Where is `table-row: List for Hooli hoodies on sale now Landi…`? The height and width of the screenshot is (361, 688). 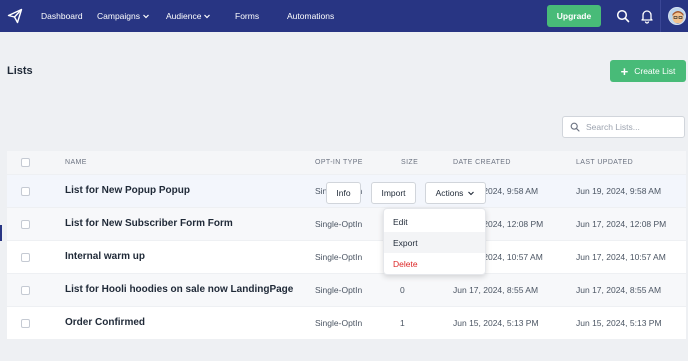 table-row: List for Hooli hoodies on sale now Landi… is located at coordinates (346, 289).